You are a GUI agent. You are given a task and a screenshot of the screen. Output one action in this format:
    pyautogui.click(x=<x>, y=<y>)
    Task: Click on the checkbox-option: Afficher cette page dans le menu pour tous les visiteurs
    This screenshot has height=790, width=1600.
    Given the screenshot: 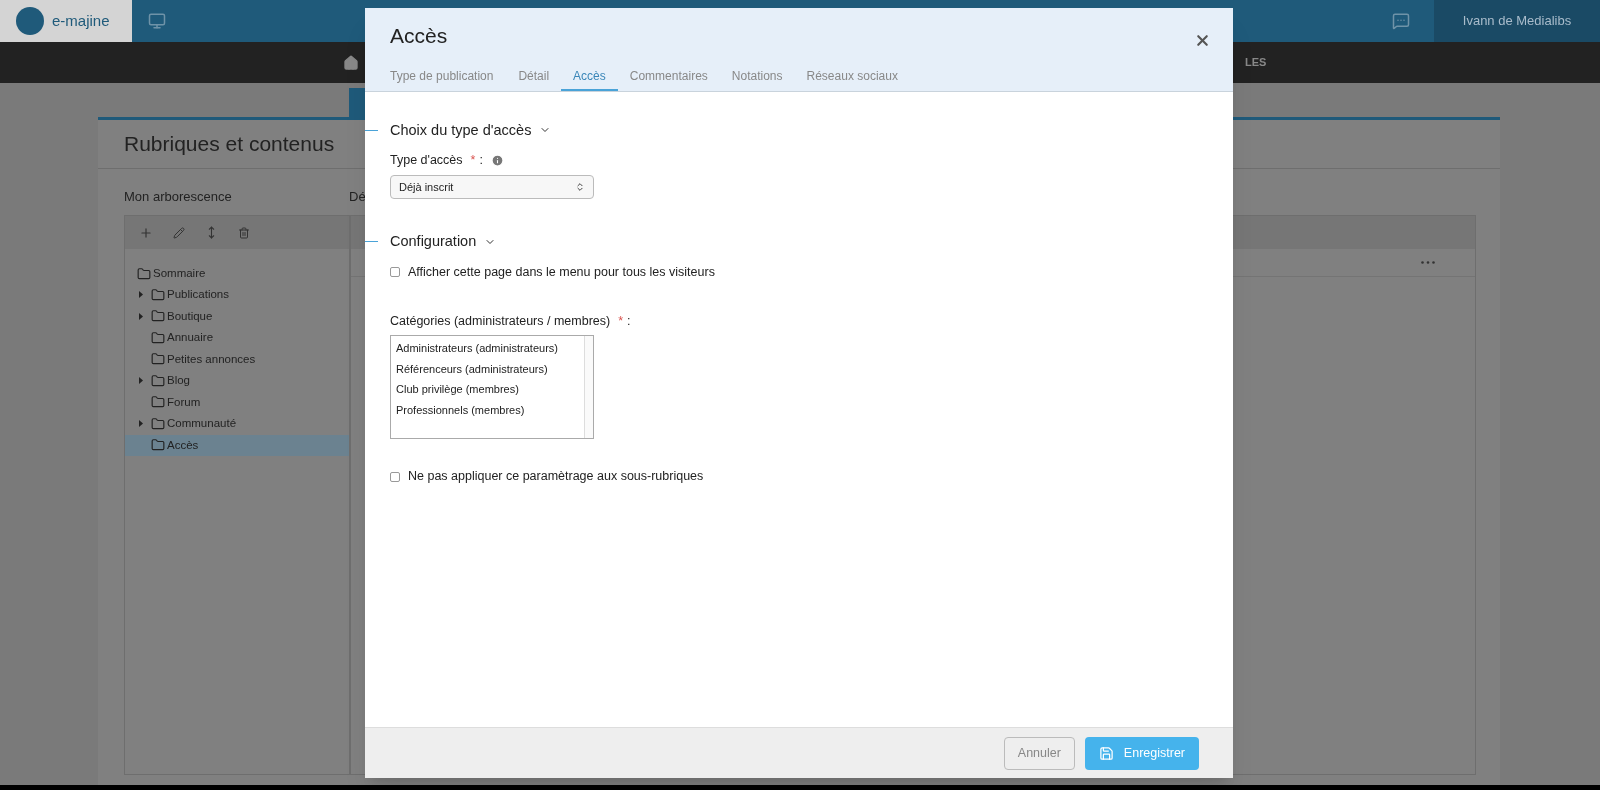 What is the action you would take?
    pyautogui.click(x=811, y=272)
    